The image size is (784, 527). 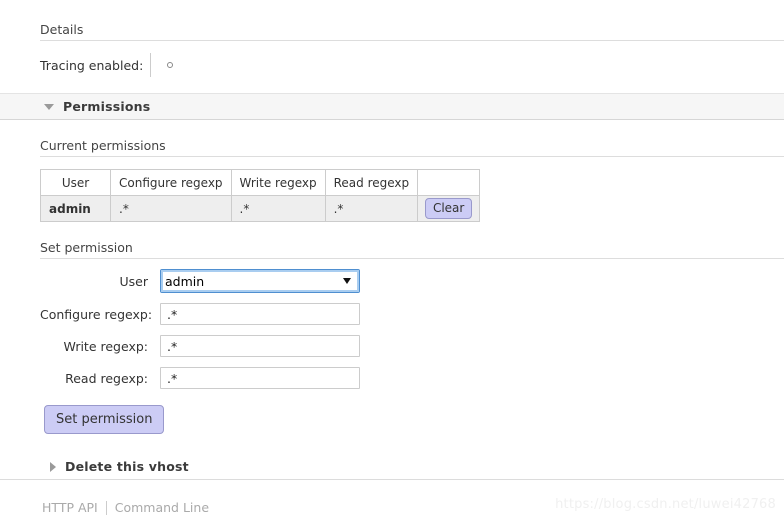 What do you see at coordinates (412, 65) in the screenshot?
I see `detail-row-tracing-enabled: Tracing enabled:` at bounding box center [412, 65].